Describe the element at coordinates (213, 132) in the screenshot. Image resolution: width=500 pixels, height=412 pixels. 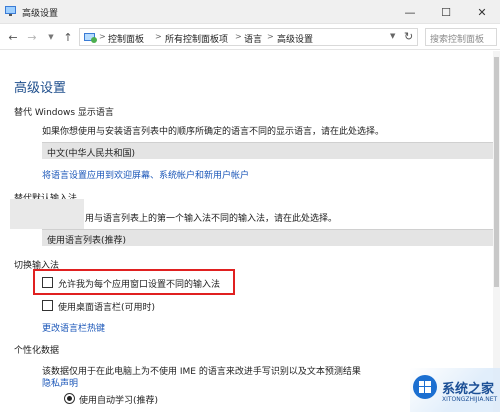
I see `display-language-description: 如果你想使用与安装语言列表中的顺序所确定的语言不同的显示语言，请在此处选择。` at that location.